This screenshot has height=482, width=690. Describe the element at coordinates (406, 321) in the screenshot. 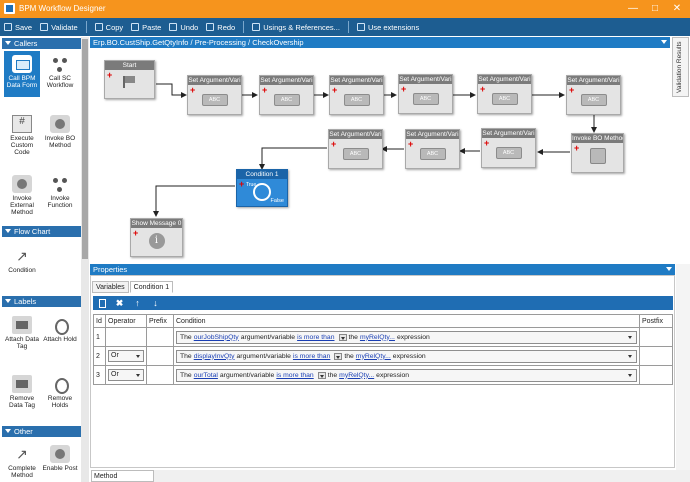

I see `column-header-condition: Condition` at that location.